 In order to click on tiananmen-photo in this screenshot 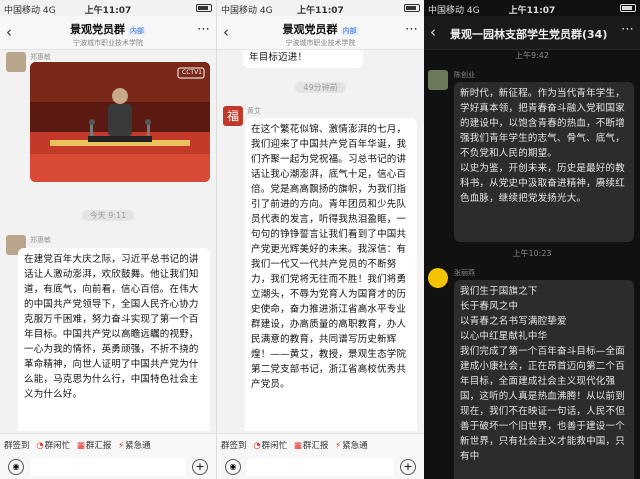, I will do `click(120, 122)`.